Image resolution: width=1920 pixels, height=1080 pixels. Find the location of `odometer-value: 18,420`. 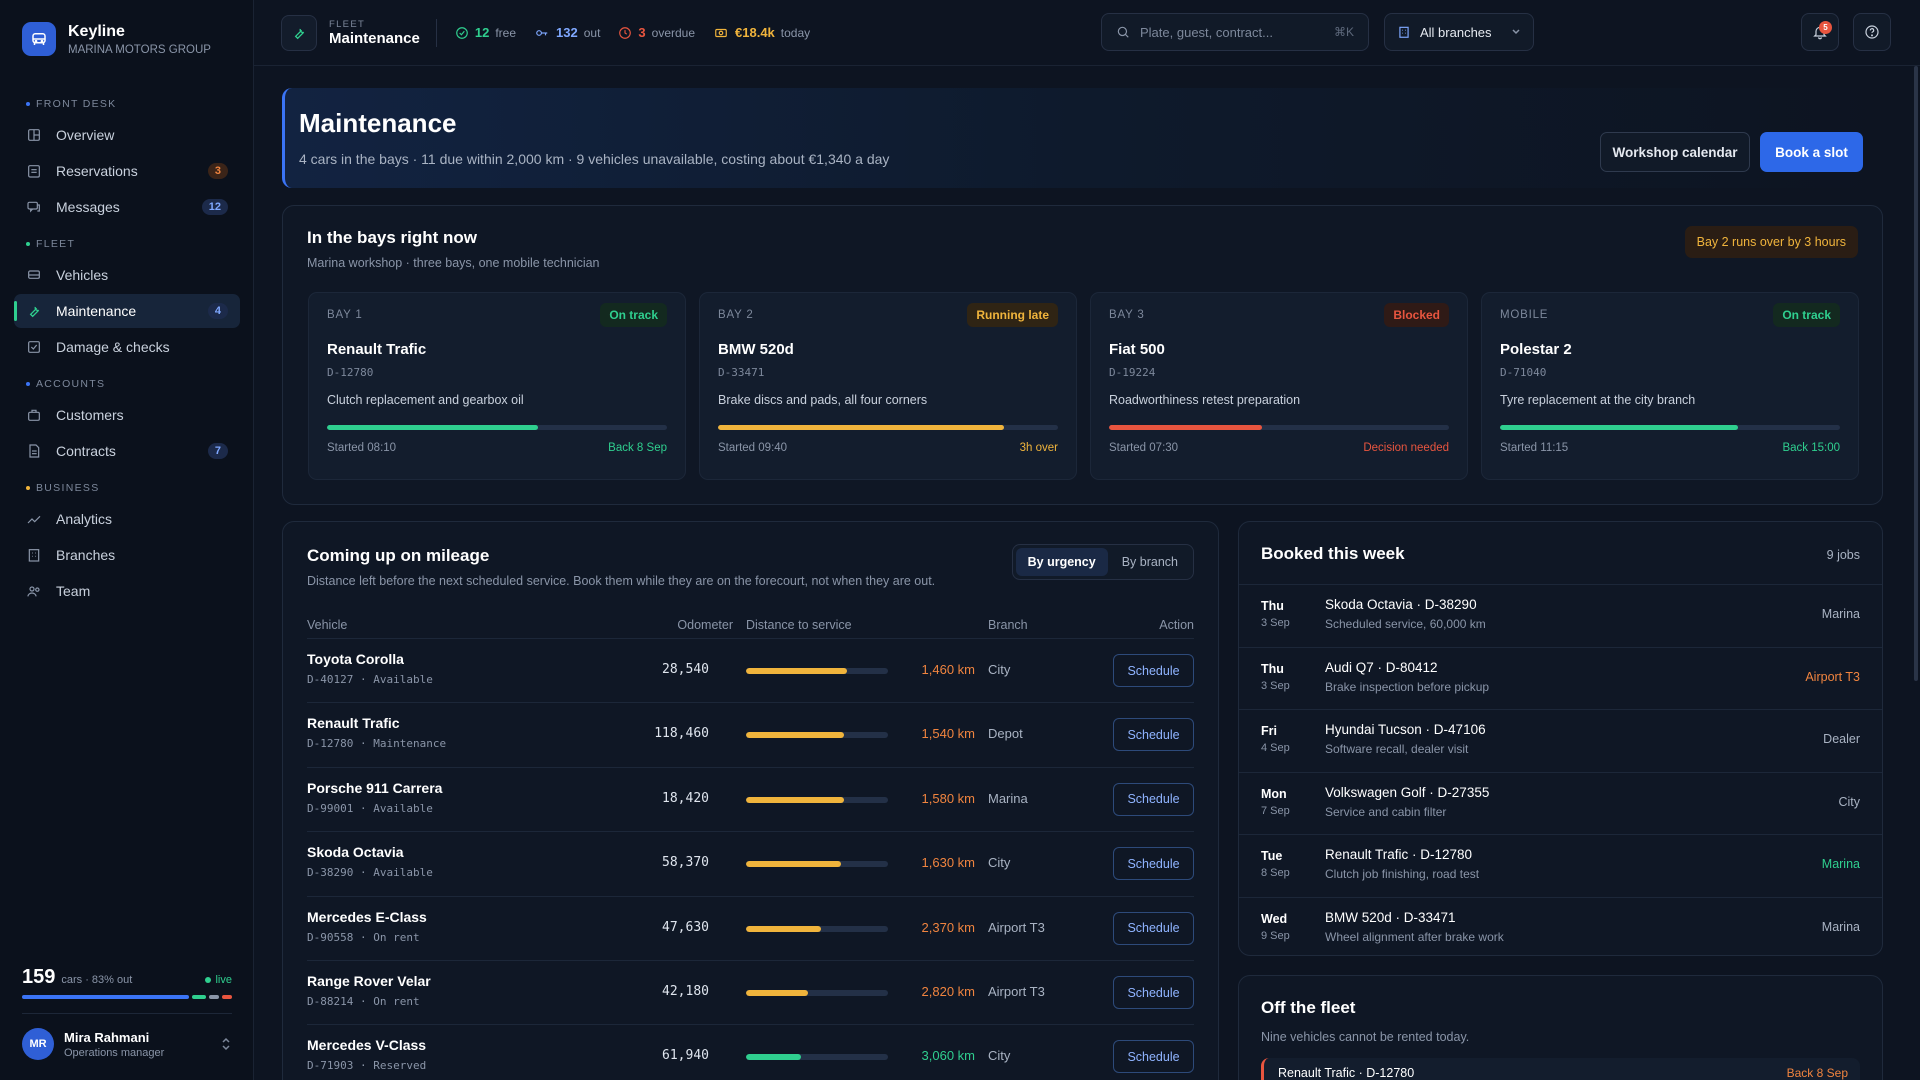

odometer-value: 18,420 is located at coordinates (685, 798).